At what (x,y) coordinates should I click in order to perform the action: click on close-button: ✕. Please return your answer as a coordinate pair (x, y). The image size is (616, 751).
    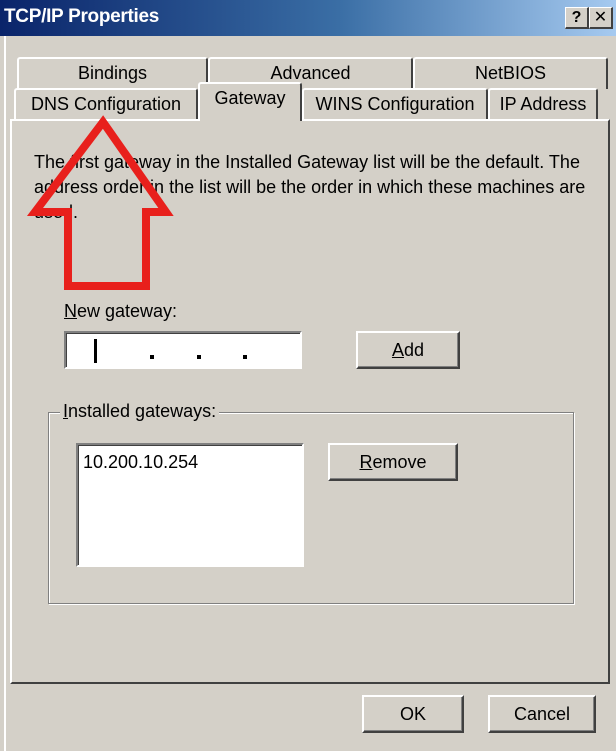
    Looking at the image, I should click on (601, 18).